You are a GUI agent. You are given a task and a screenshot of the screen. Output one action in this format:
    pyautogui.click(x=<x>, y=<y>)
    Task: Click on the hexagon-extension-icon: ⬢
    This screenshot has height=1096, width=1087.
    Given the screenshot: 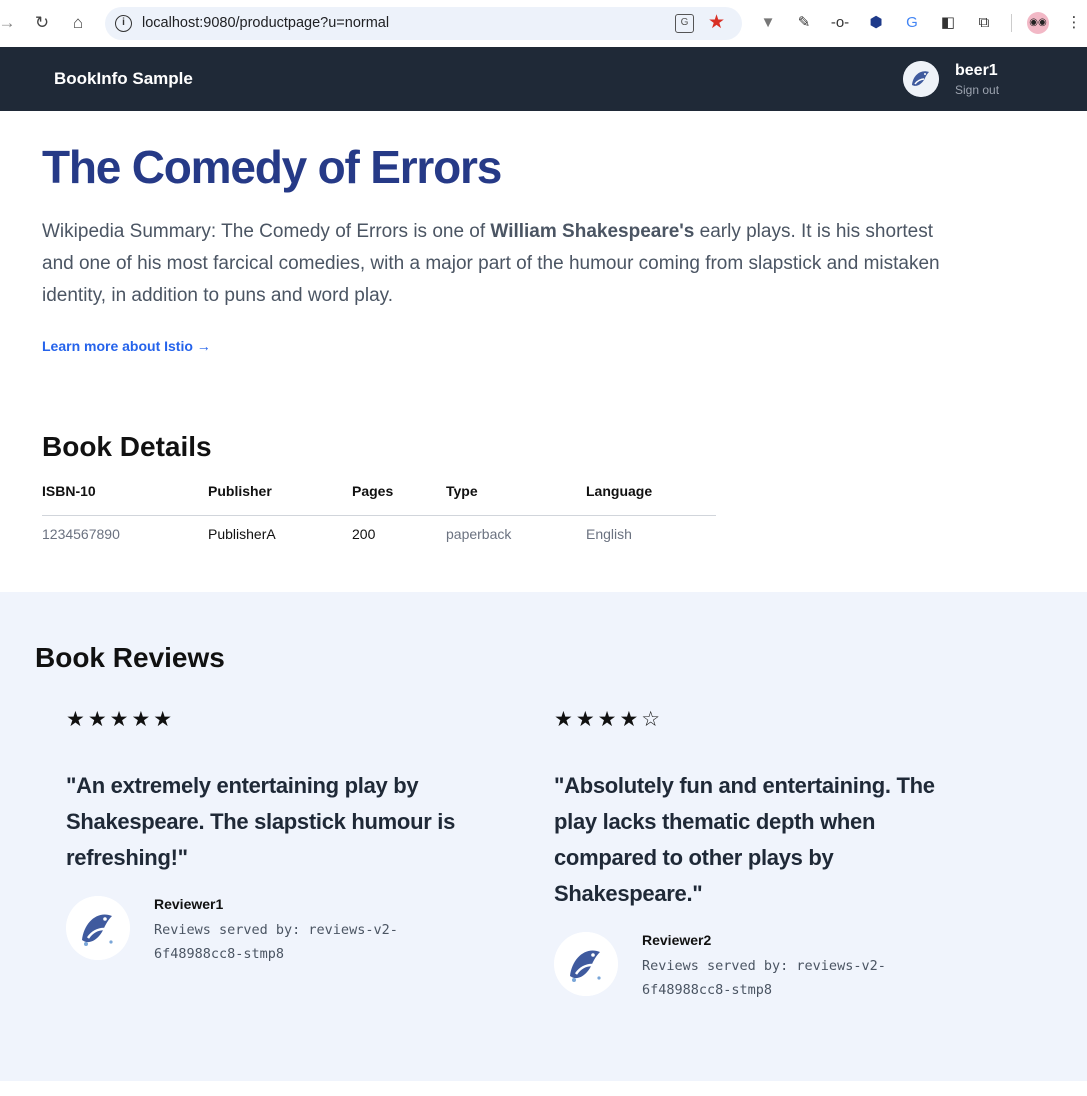 What is the action you would take?
    pyautogui.click(x=876, y=23)
    